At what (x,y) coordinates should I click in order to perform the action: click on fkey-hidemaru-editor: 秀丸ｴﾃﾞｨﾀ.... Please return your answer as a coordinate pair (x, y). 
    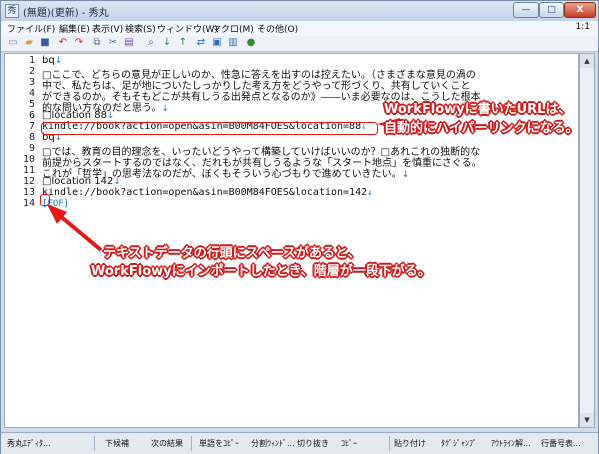
    Looking at the image, I should click on (29, 443).